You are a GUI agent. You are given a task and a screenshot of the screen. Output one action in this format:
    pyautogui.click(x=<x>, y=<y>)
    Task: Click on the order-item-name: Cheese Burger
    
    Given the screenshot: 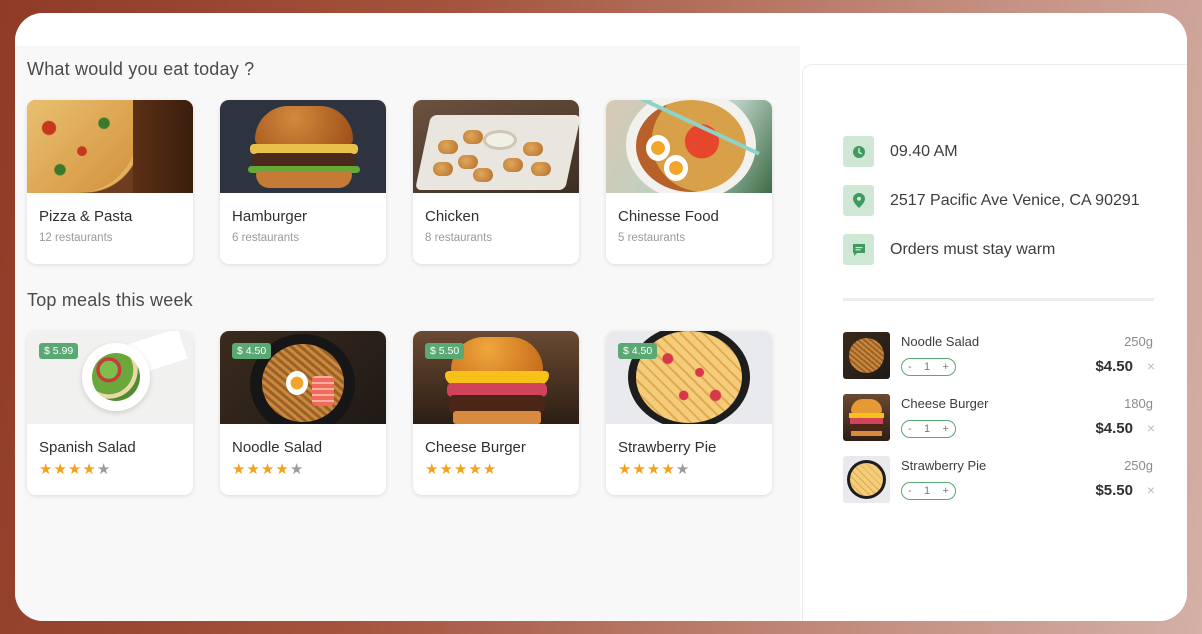 What is the action you would take?
    pyautogui.click(x=945, y=403)
    